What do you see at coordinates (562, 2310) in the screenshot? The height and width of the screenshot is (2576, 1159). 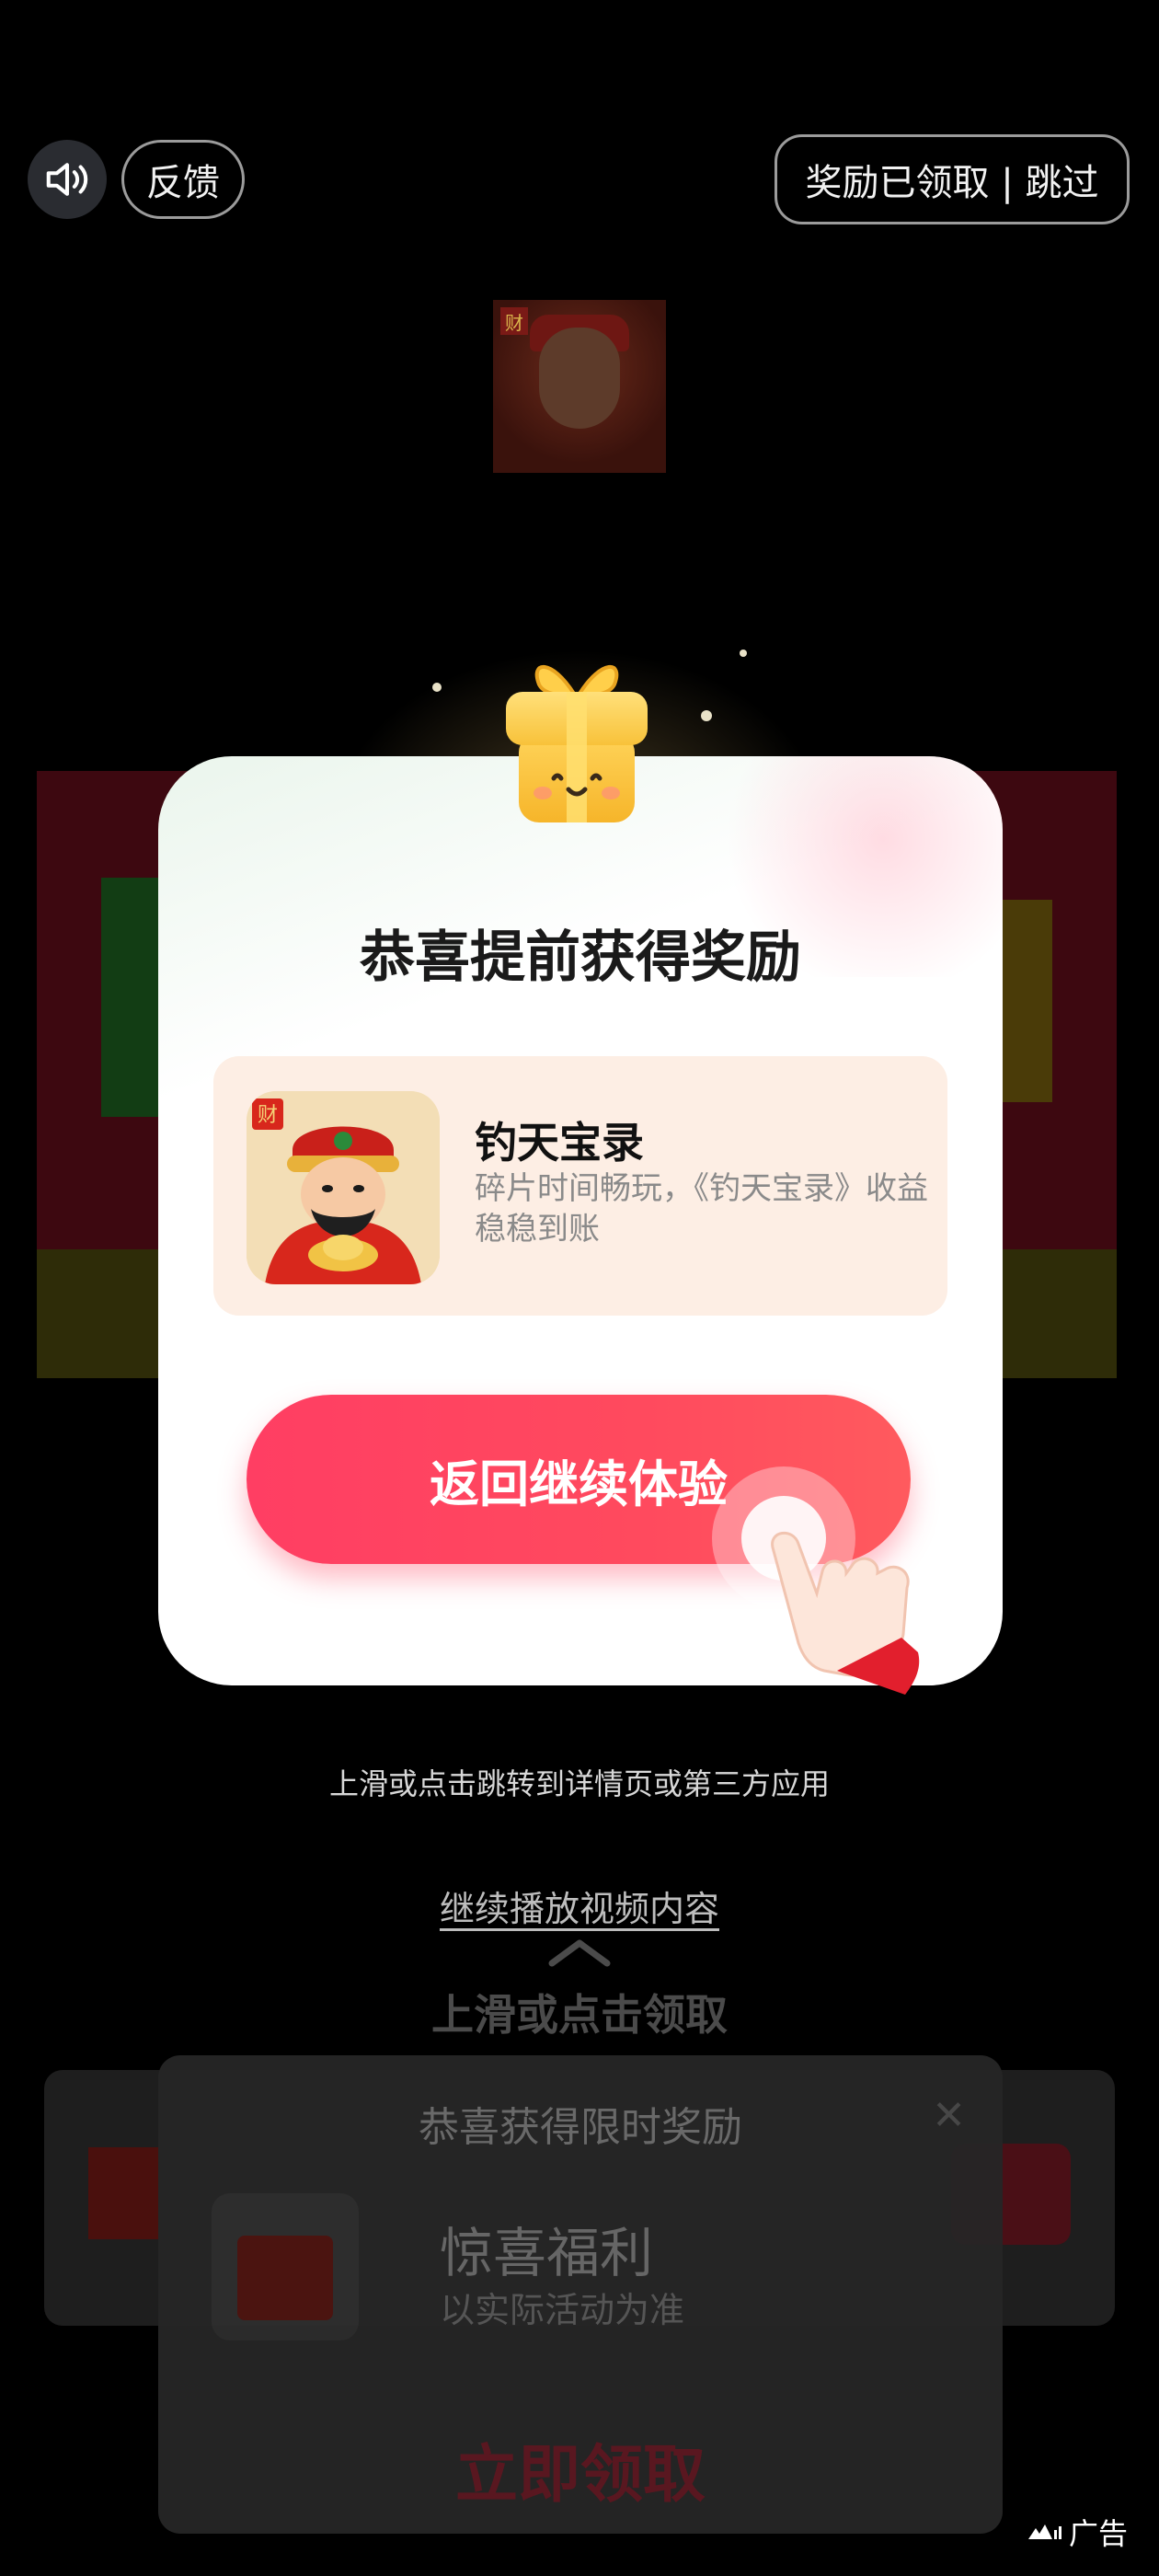 I see `background-popup-item-subtitle: 以实际活动为准` at bounding box center [562, 2310].